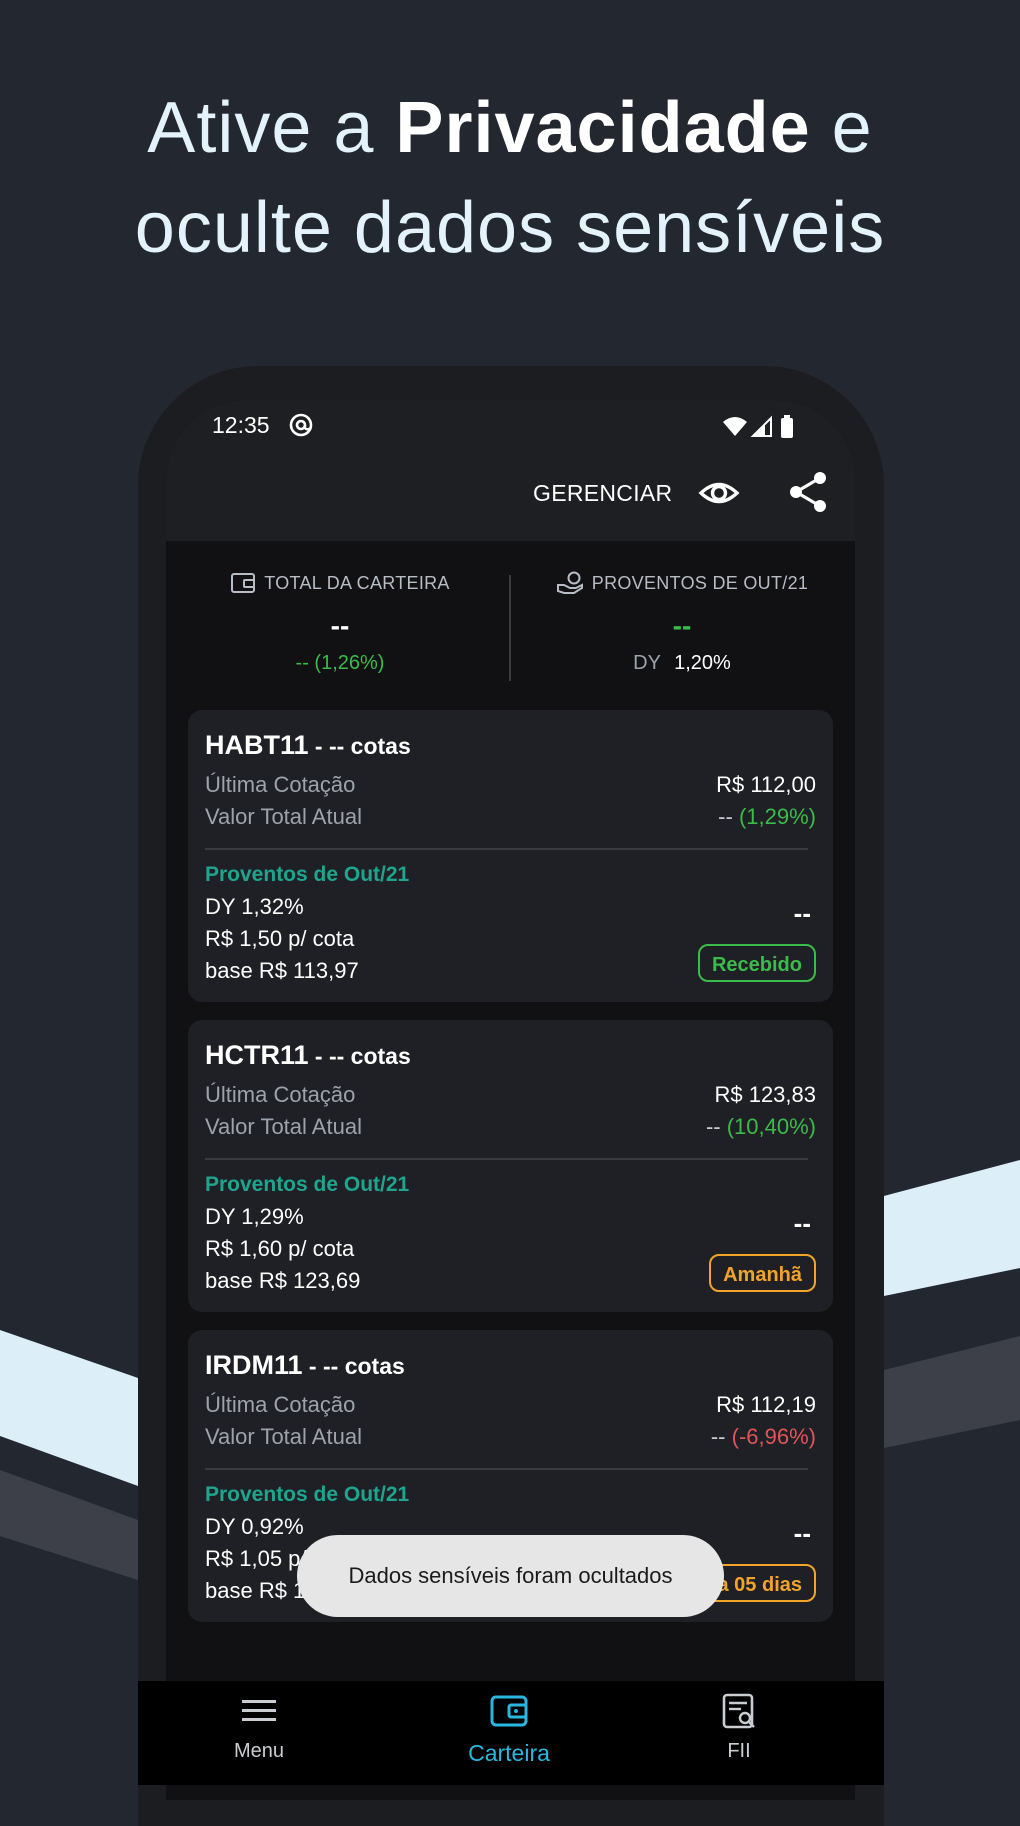  I want to click on nav-item-fii: FII, so click(739, 1728).